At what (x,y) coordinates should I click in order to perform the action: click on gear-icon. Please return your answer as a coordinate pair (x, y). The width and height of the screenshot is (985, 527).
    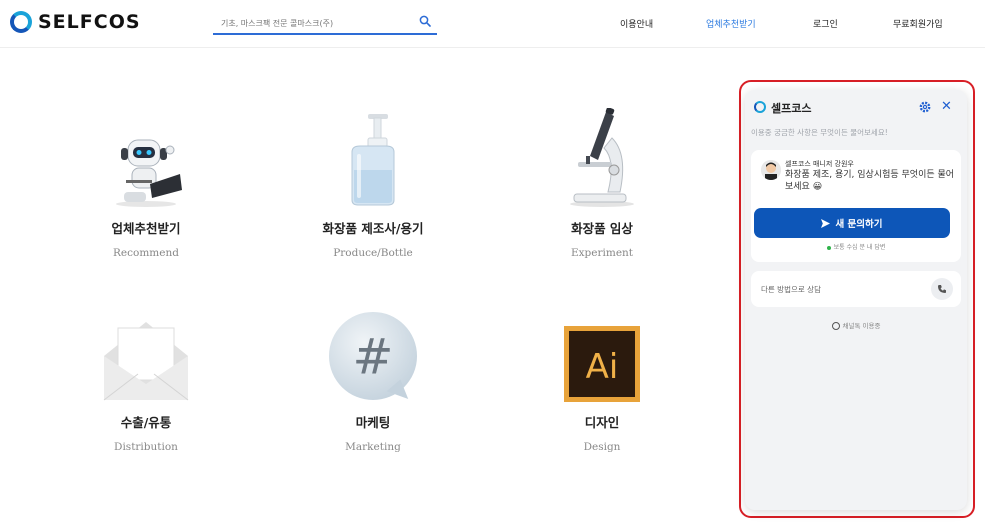
    Looking at the image, I should click on (925, 107).